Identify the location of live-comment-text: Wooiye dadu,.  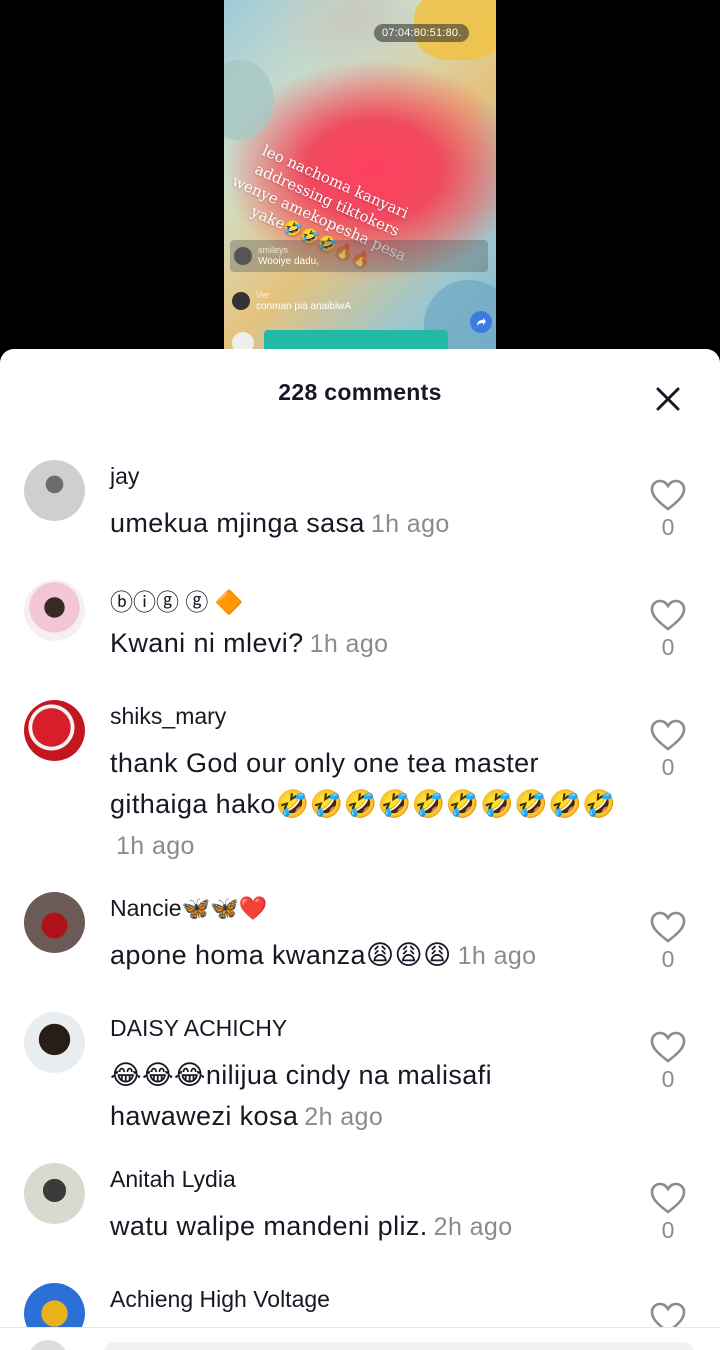
(288, 261).